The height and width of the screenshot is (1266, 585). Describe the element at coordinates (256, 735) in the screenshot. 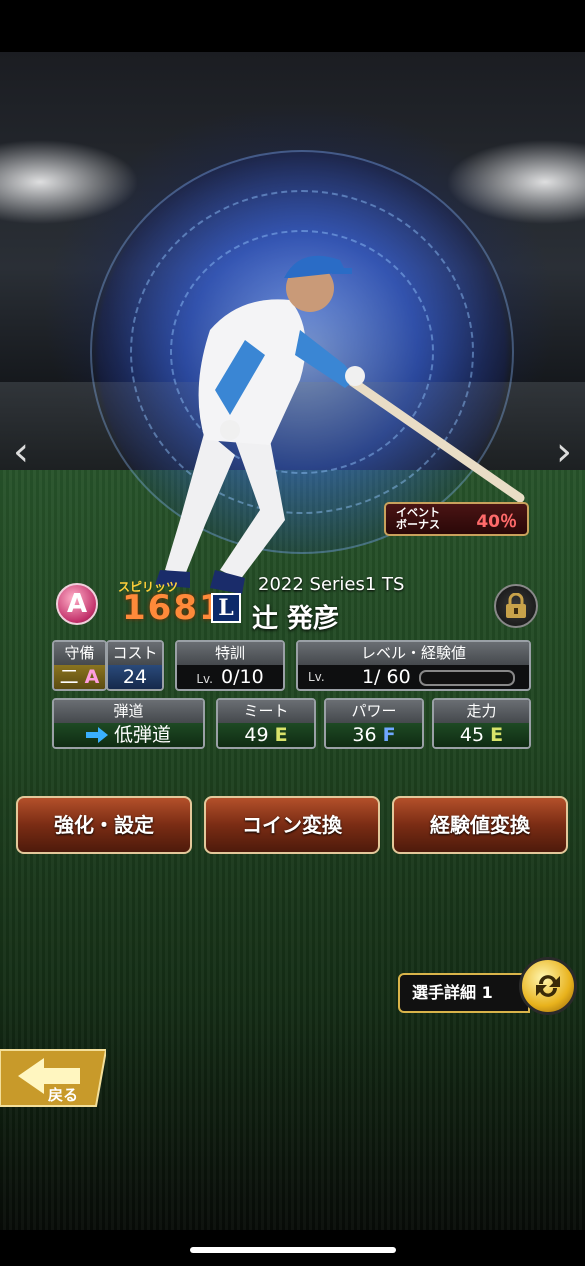

I see `meet-number: 49` at that location.